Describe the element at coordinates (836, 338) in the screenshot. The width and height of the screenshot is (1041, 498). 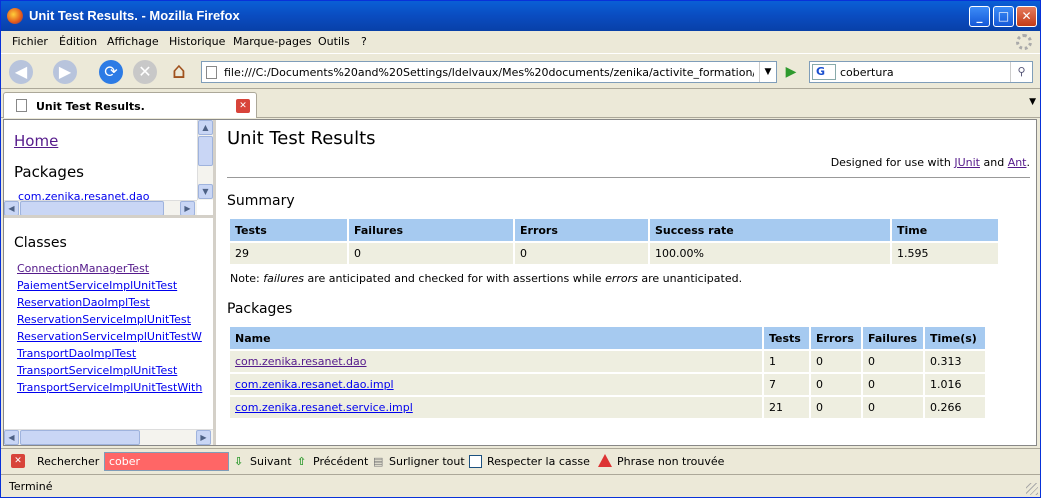
I see `packages-header: Errors` at that location.